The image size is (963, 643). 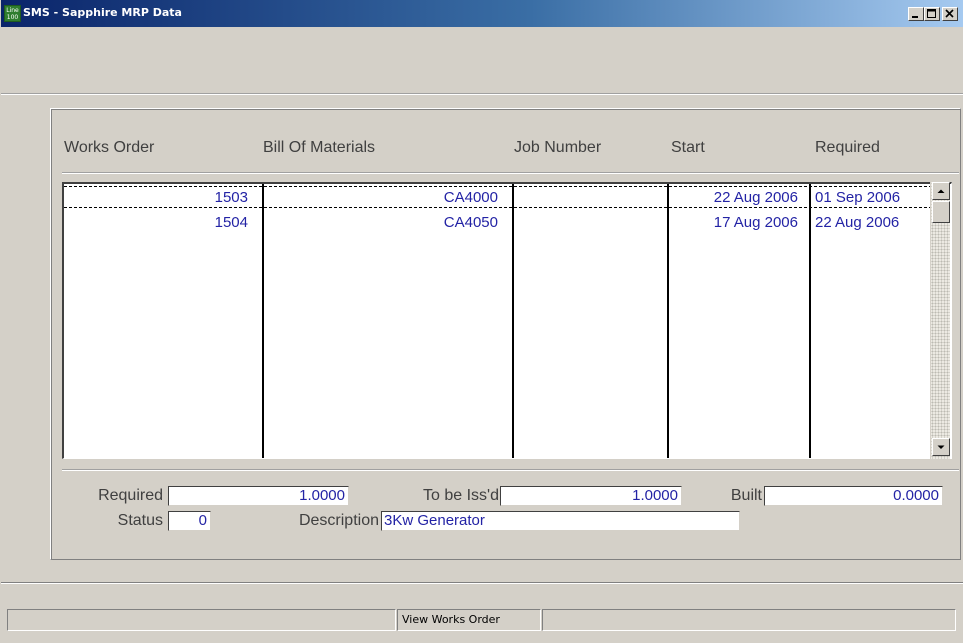 I want to click on description-field: 3Kw Generator, so click(x=560, y=521).